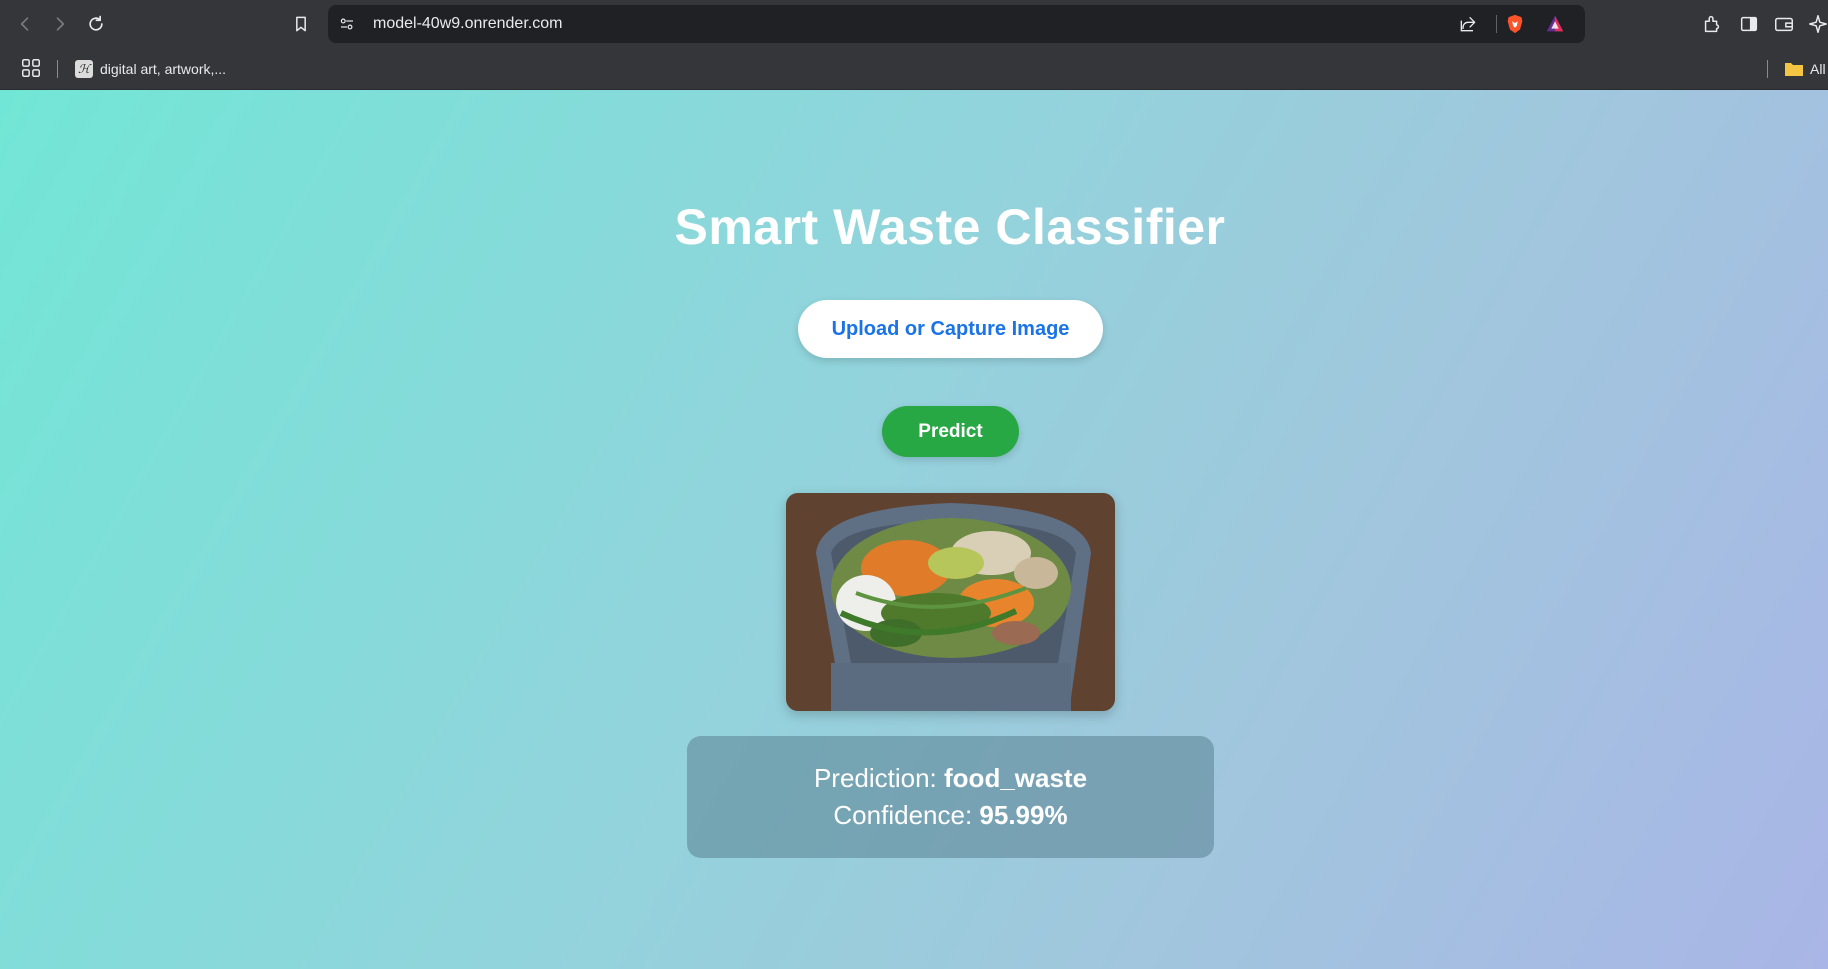 The height and width of the screenshot is (969, 1828). I want to click on address-divider, so click(1496, 24).